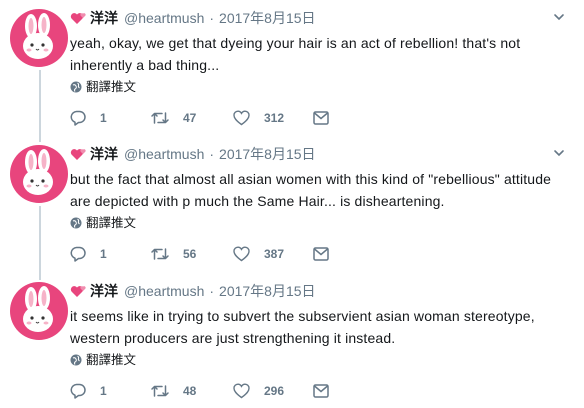  Describe the element at coordinates (220, 391) in the screenshot. I see `tweet-actions: 1 48 296` at that location.